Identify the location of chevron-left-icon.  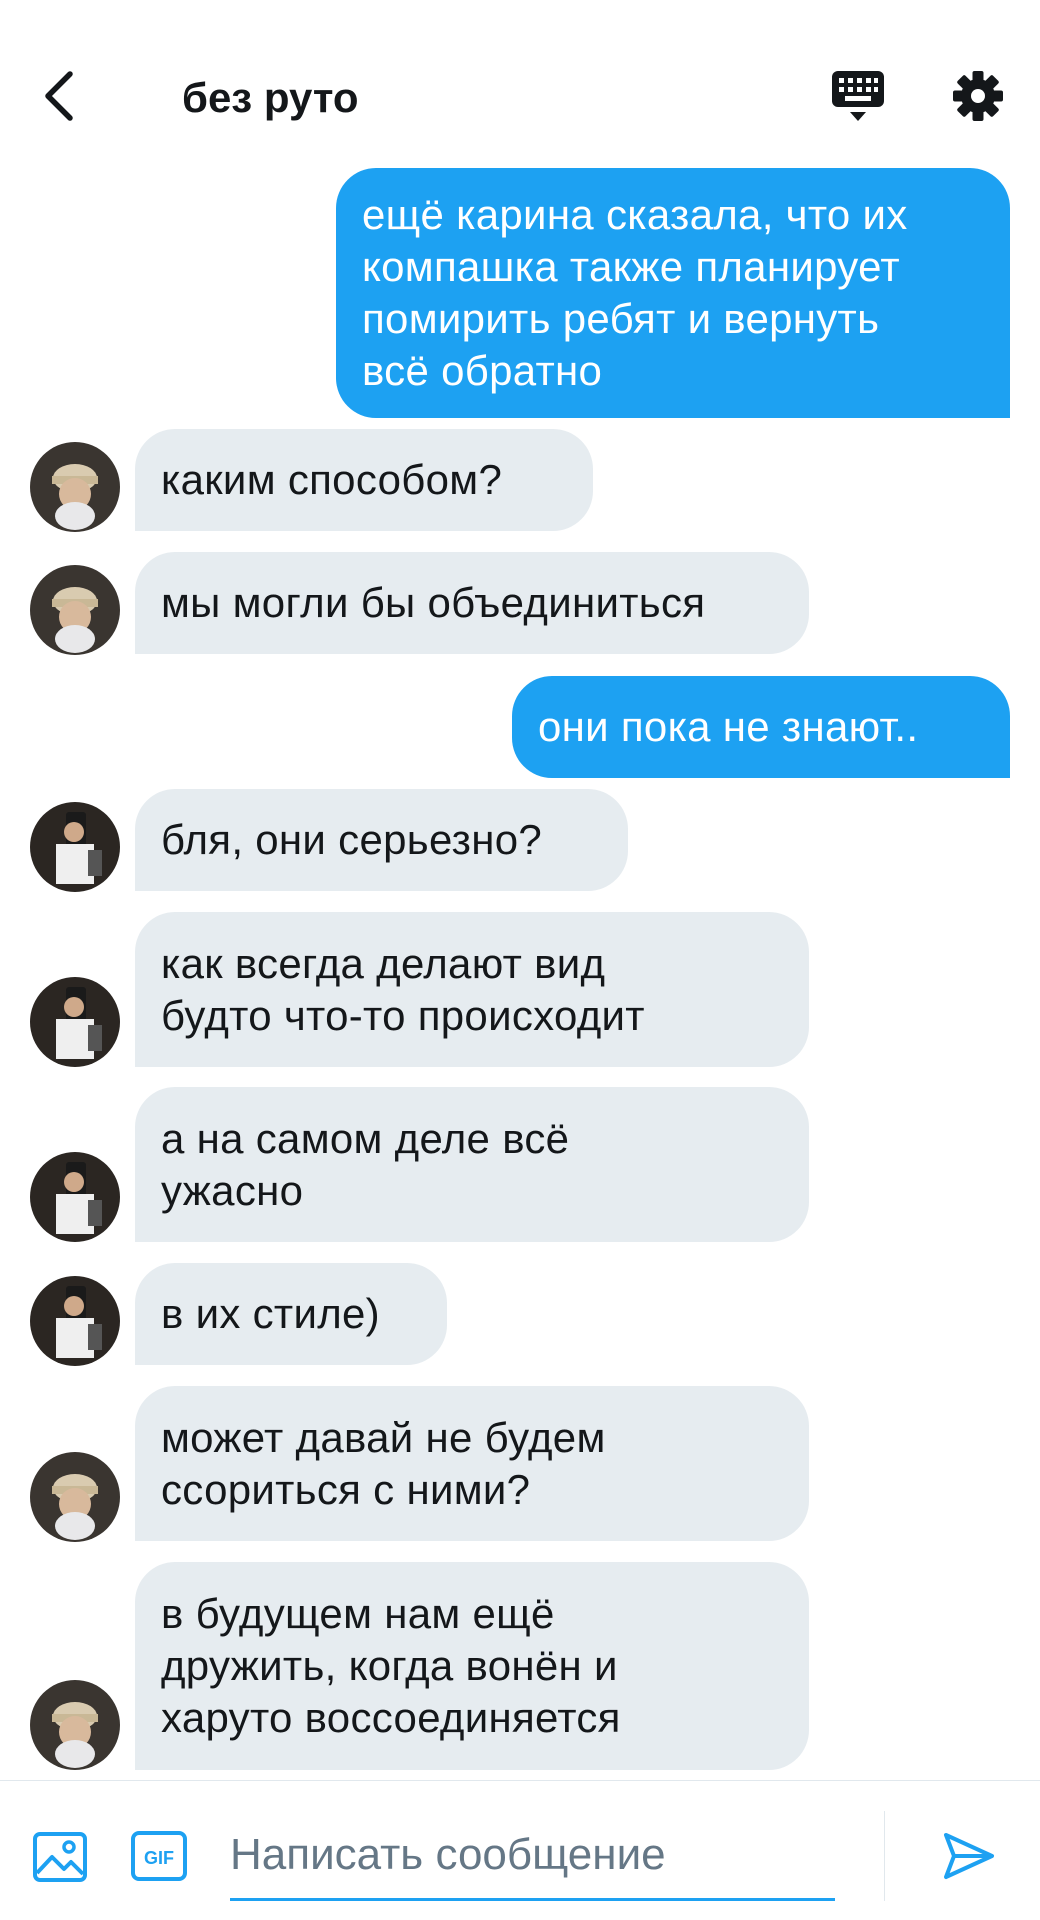
(60, 98).